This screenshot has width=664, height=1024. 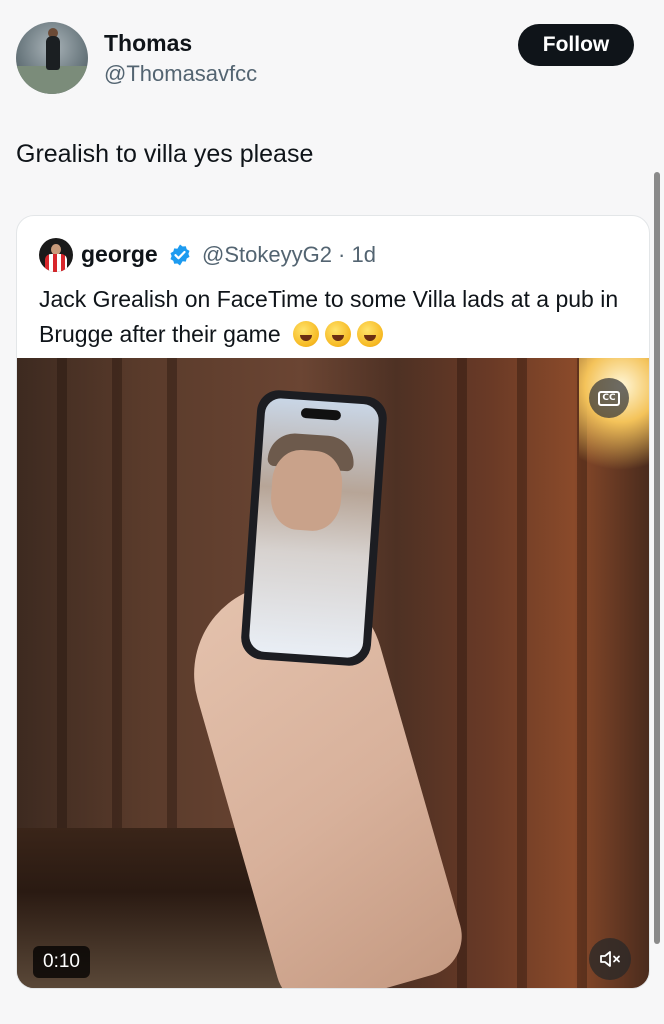 I want to click on closed-captions-button: CC, so click(x=609, y=398).